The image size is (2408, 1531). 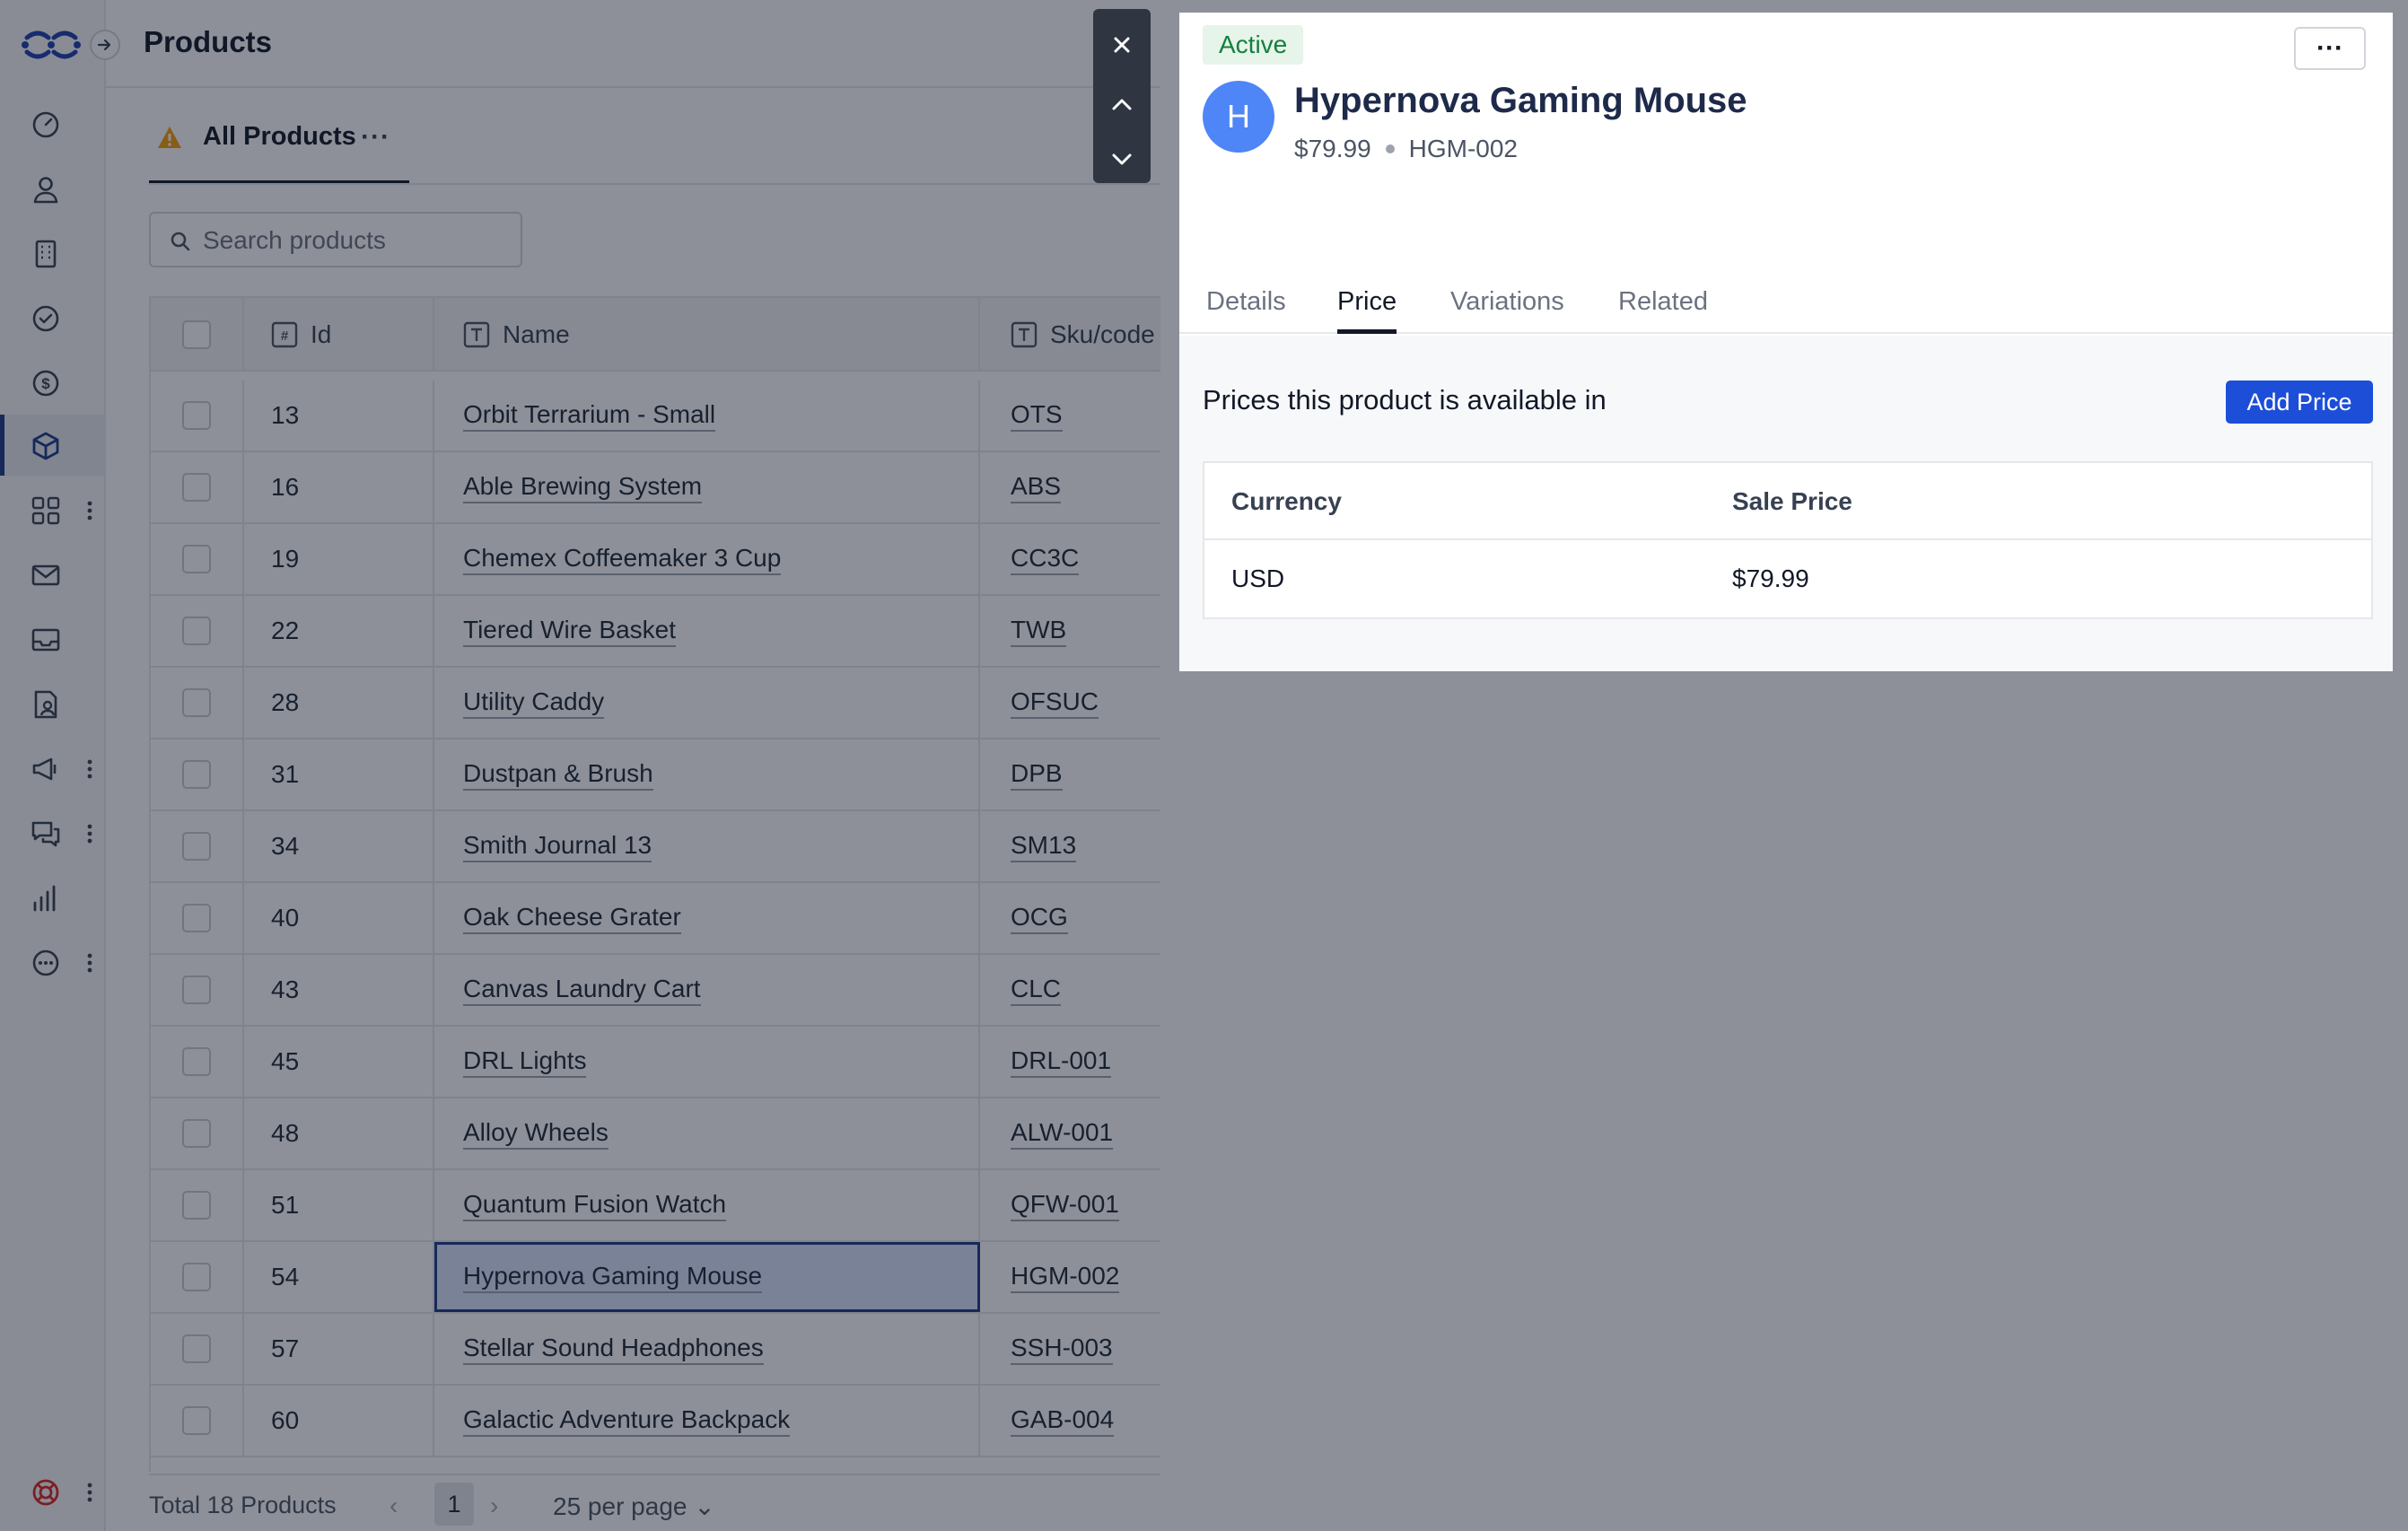 I want to click on tab-variations: Variations, so click(x=1507, y=311).